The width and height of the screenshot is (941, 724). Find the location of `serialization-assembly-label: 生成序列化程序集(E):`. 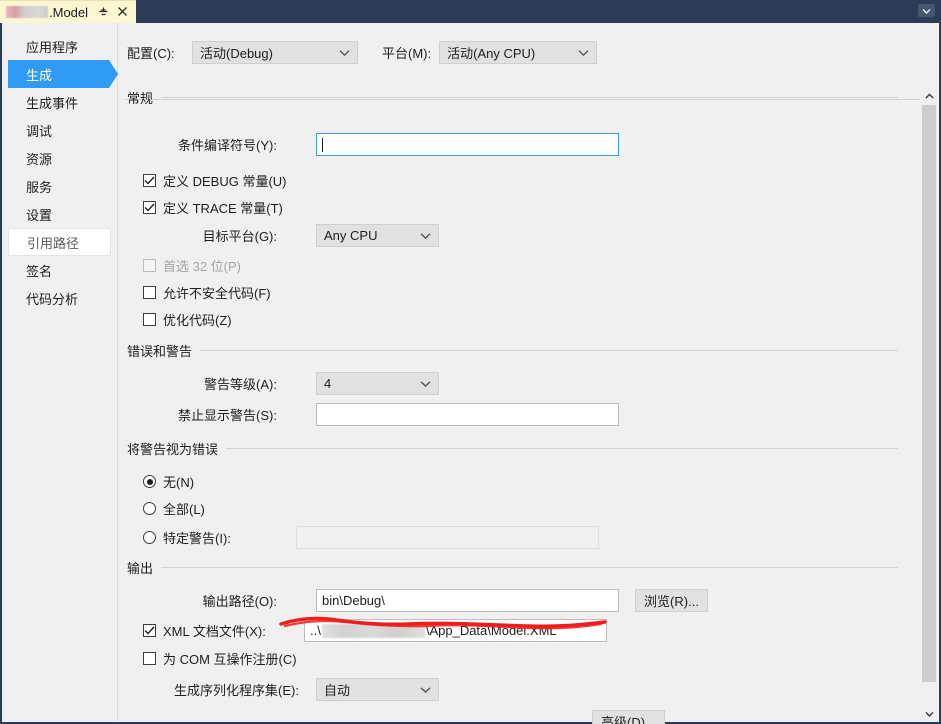

serialization-assembly-label: 生成序列化程序集(E): is located at coordinates (236, 690).